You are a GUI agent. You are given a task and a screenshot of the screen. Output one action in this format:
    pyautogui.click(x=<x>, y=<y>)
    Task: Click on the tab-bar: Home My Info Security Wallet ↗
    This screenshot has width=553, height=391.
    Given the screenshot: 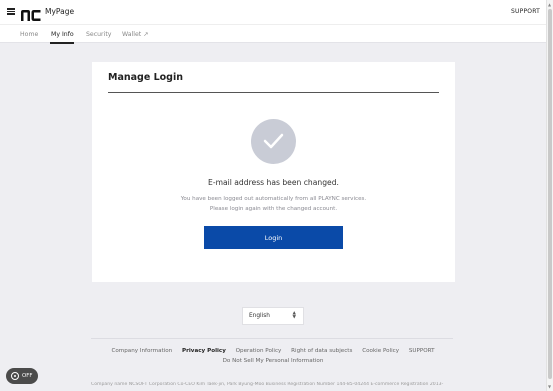 What is the action you would take?
    pyautogui.click(x=273, y=34)
    